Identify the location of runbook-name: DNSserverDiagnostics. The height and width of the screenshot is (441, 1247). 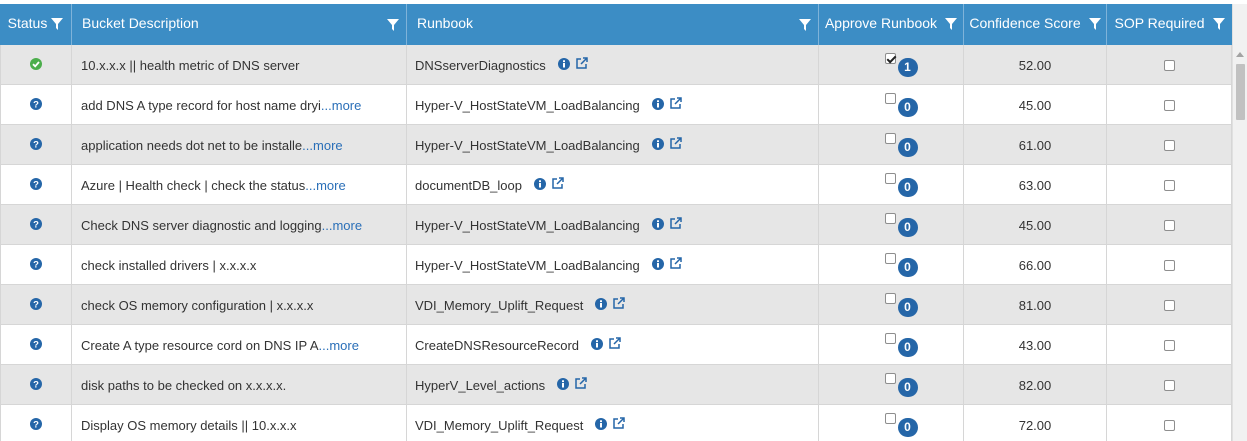
(480, 65).